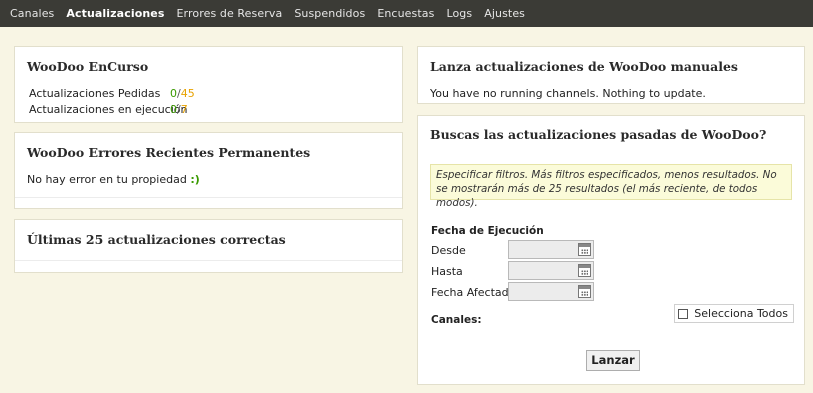 This screenshot has height=393, width=813. What do you see at coordinates (551, 291) in the screenshot?
I see `fecha-afectada-input` at bounding box center [551, 291].